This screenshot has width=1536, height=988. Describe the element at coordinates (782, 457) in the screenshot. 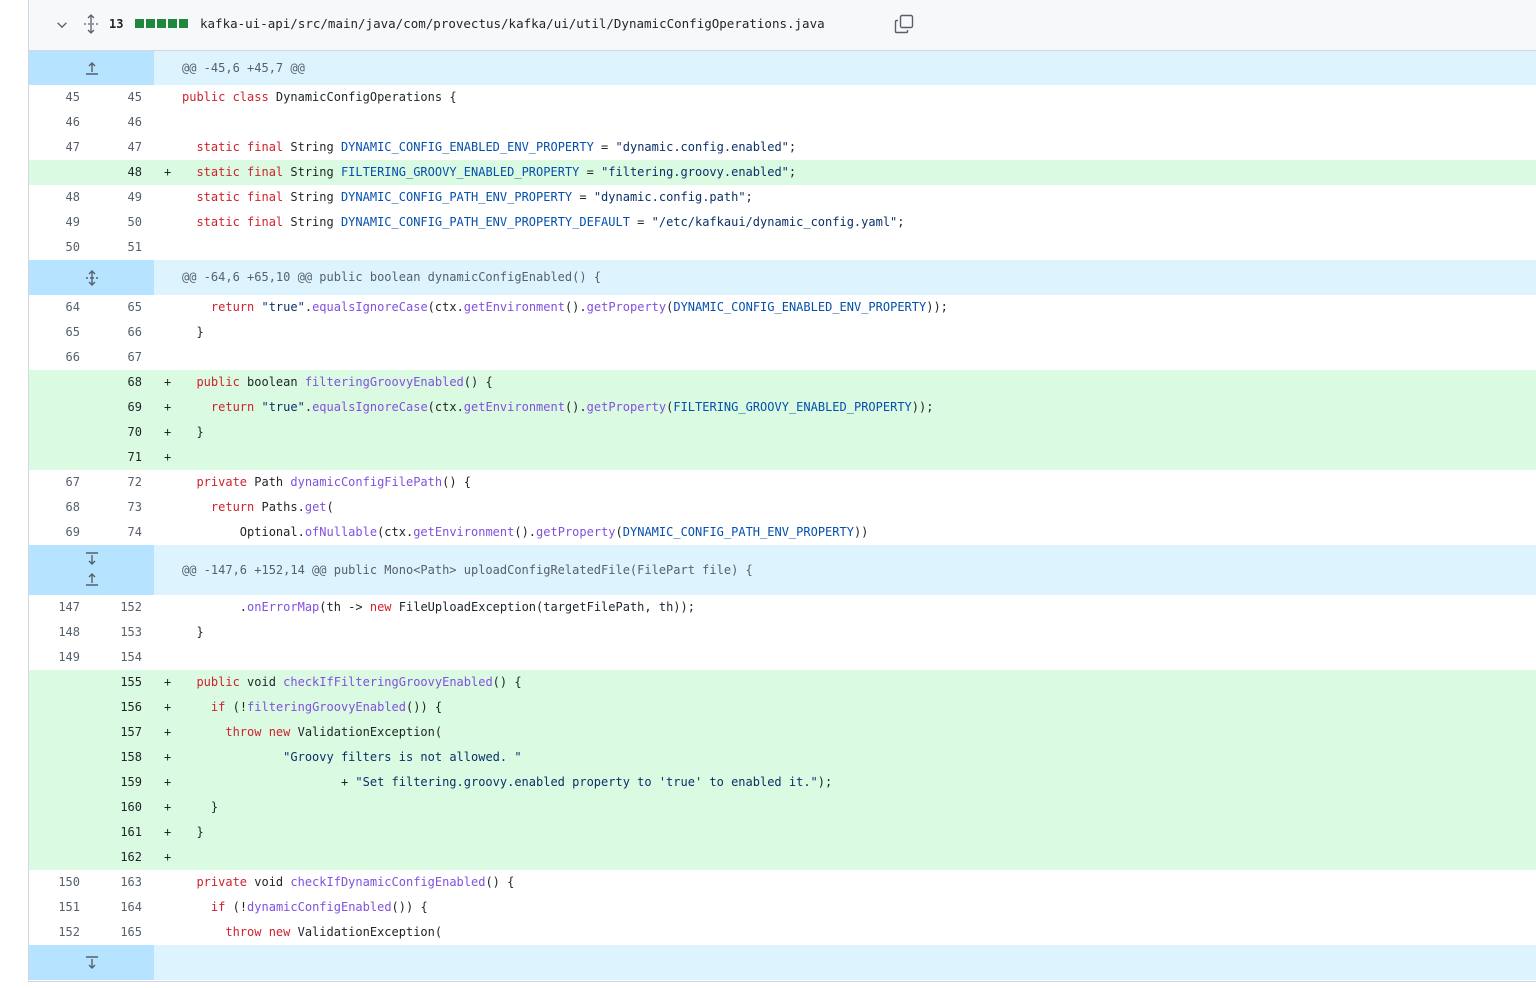

I see `added-line: 71 +` at that location.